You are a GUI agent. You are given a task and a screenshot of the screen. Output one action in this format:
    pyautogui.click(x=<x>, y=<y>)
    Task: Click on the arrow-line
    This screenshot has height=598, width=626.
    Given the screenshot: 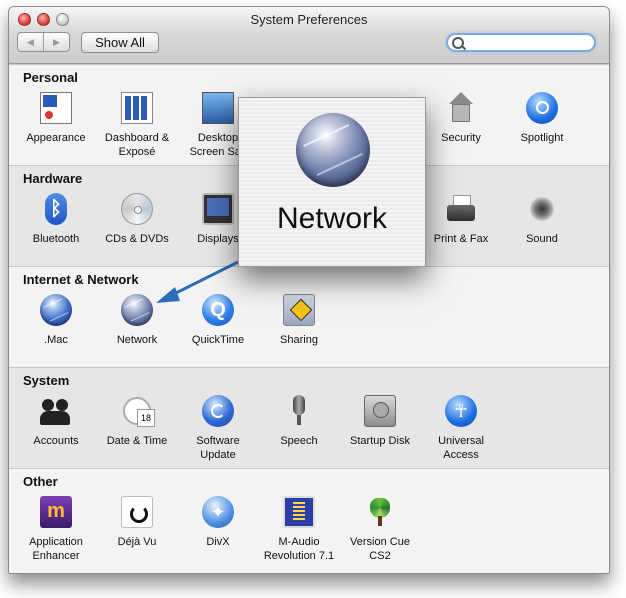 What is the action you would take?
    pyautogui.click(x=204, y=279)
    